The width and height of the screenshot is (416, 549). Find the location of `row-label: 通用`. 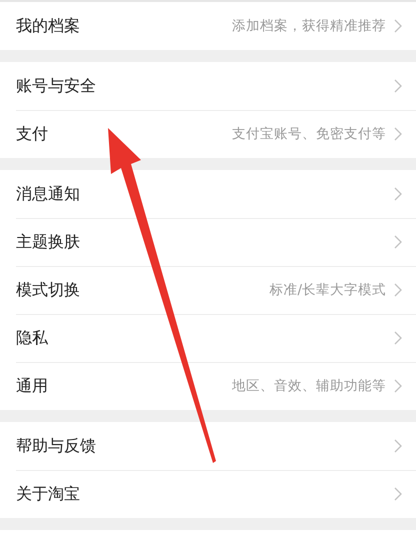

row-label: 通用 is located at coordinates (32, 386).